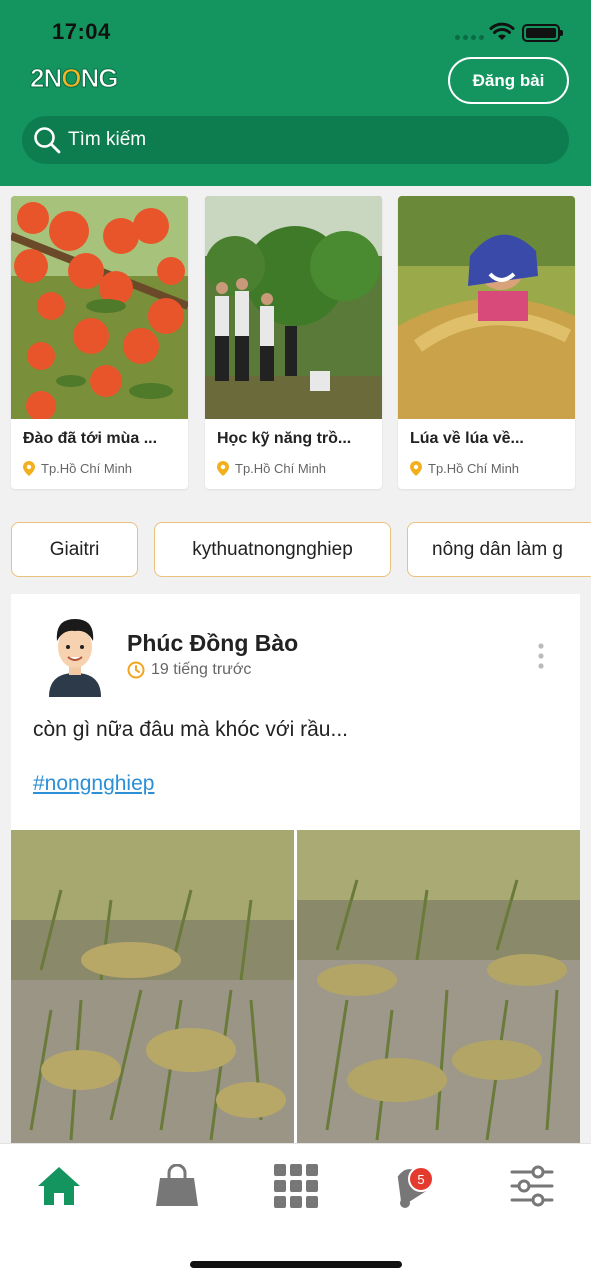 The width and height of the screenshot is (591, 1280). I want to click on signal-icon, so click(469, 37).